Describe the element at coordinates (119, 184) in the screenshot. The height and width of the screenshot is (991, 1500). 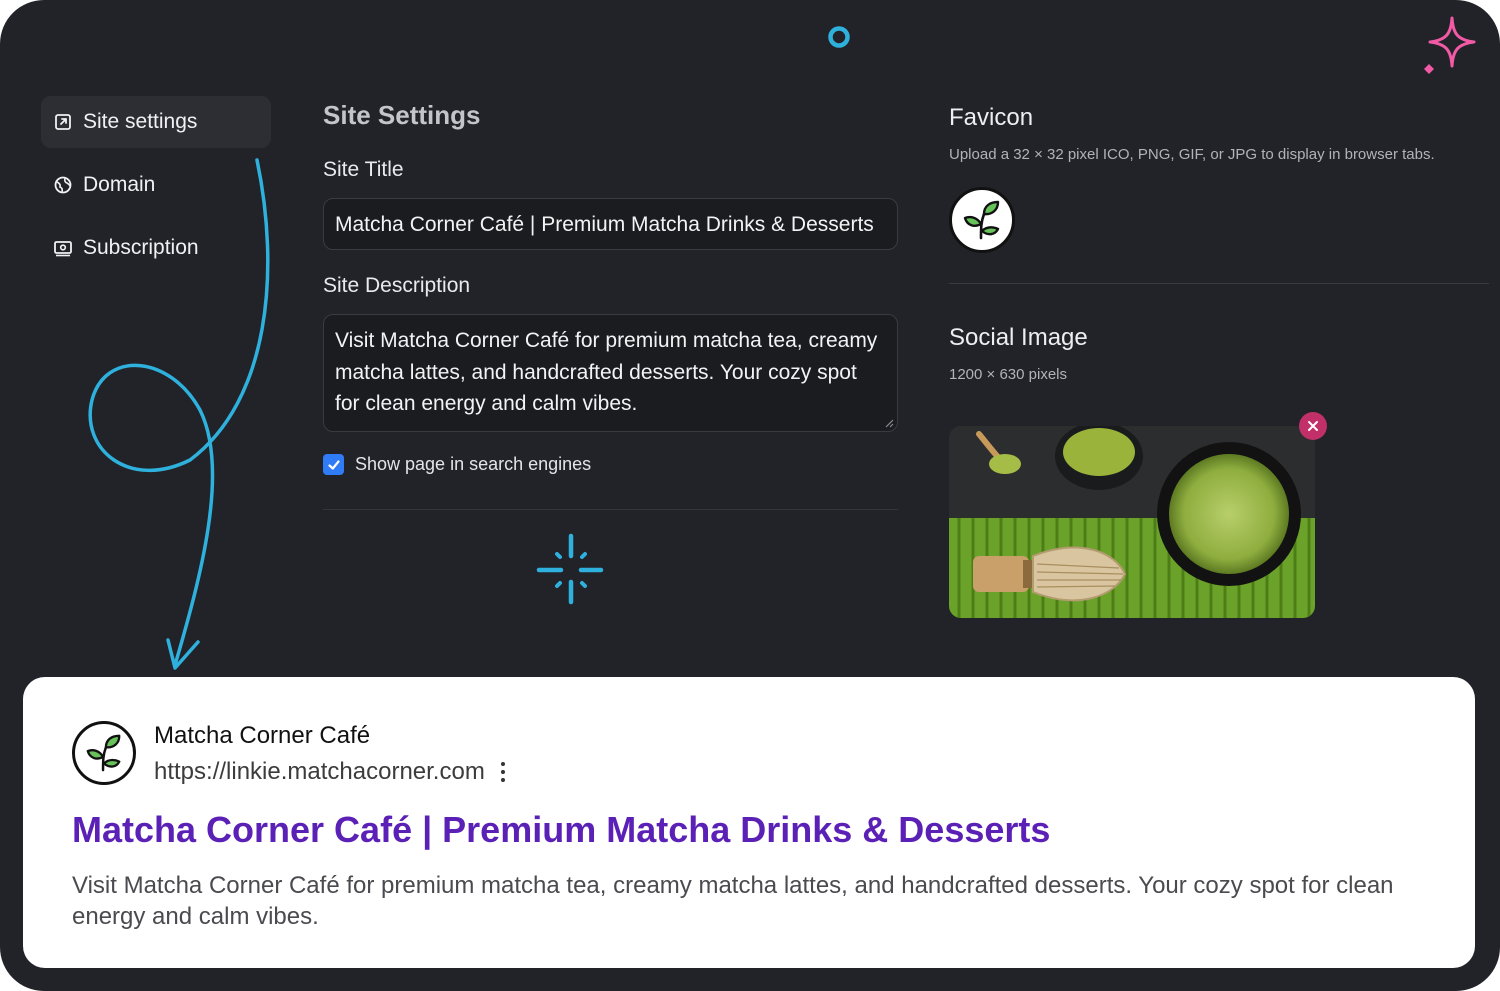
I see `sidebar-item-label: Domain` at that location.